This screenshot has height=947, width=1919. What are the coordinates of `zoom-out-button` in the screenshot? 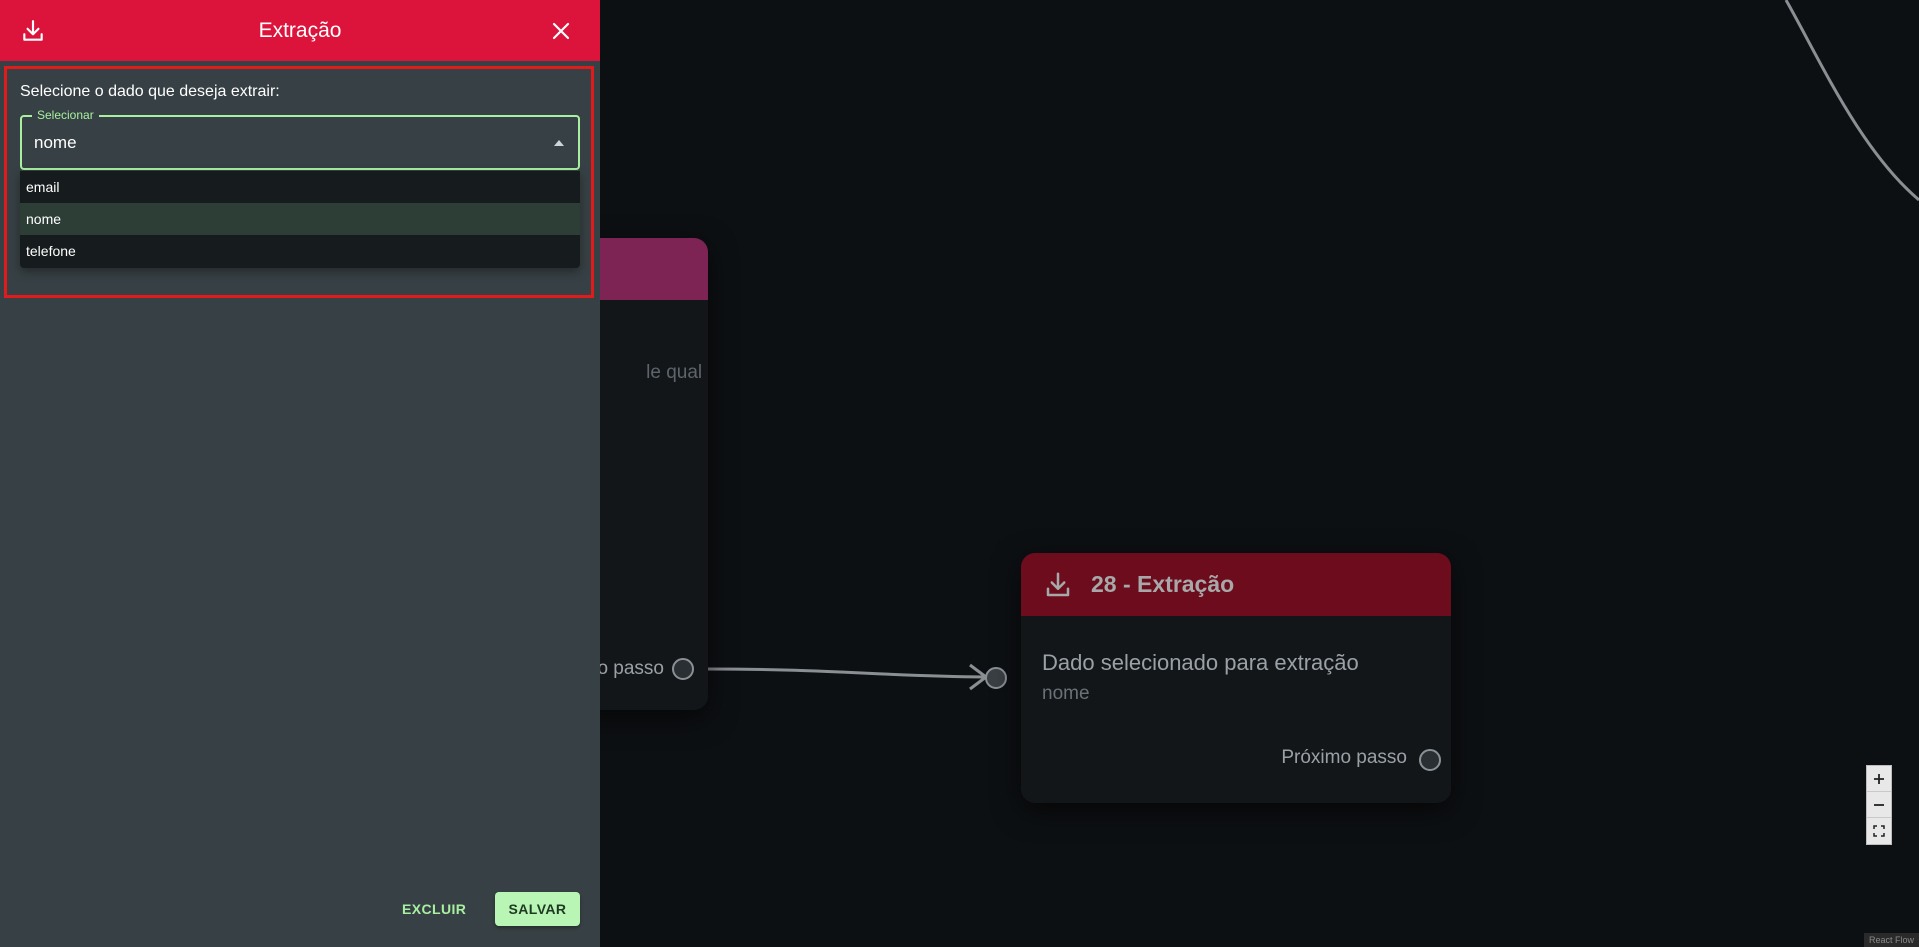 It's located at (1879, 805).